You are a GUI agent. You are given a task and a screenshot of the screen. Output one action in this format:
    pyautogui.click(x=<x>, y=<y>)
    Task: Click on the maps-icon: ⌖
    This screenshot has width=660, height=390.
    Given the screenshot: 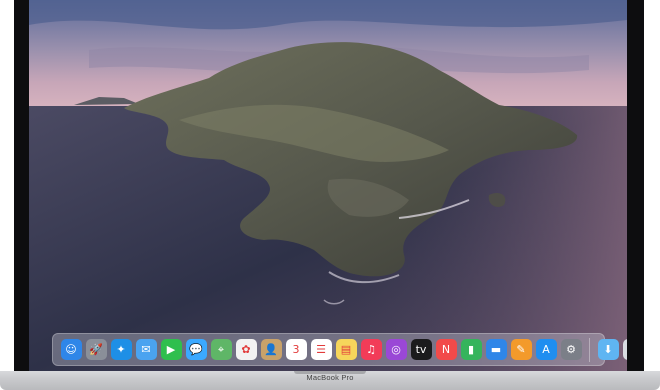 What is the action you would take?
    pyautogui.click(x=221, y=349)
    